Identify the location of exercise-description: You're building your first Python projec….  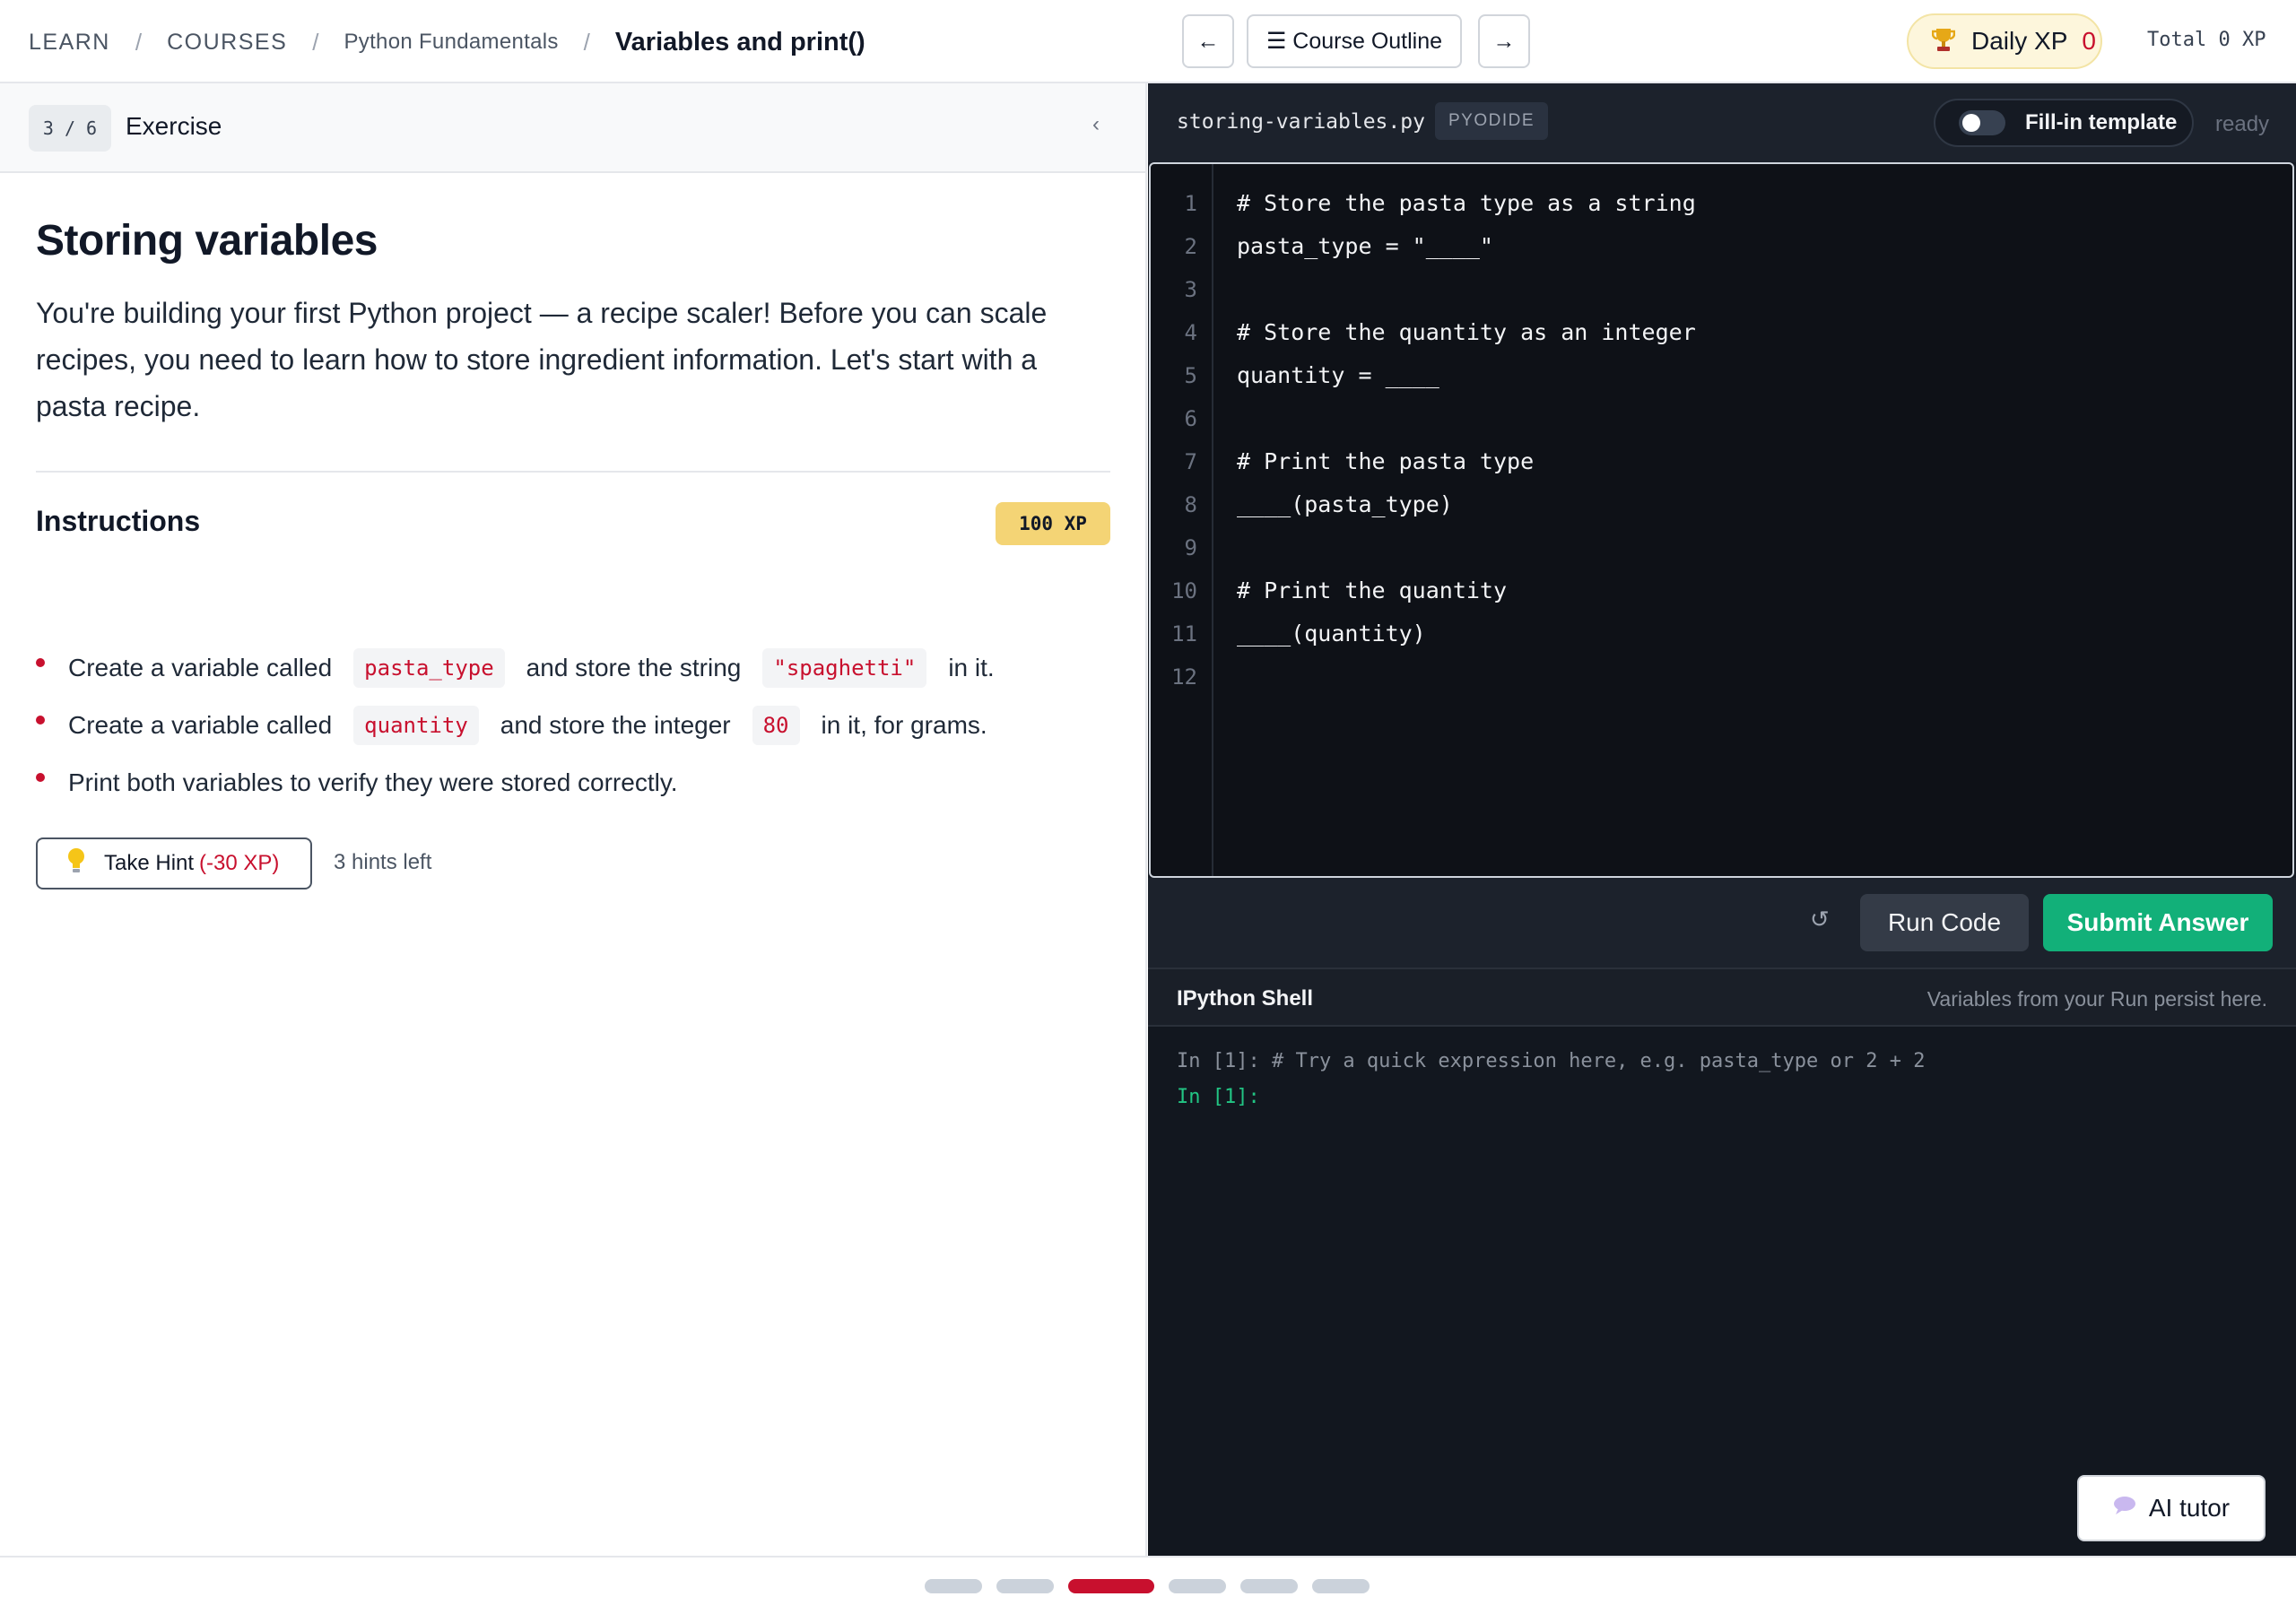
(542, 359).